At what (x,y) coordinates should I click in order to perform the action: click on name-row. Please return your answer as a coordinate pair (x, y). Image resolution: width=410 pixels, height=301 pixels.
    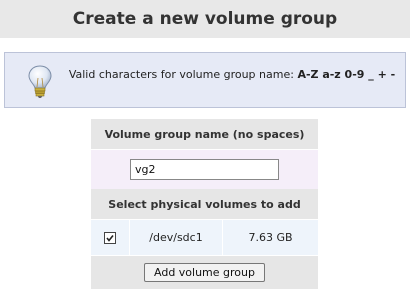
    Looking at the image, I should click on (204, 169).